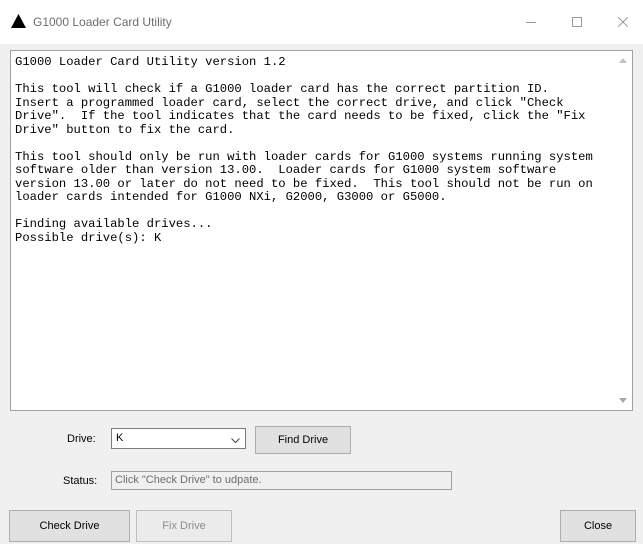 Image resolution: width=643 pixels, height=544 pixels. I want to click on minimize-icon, so click(531, 22).